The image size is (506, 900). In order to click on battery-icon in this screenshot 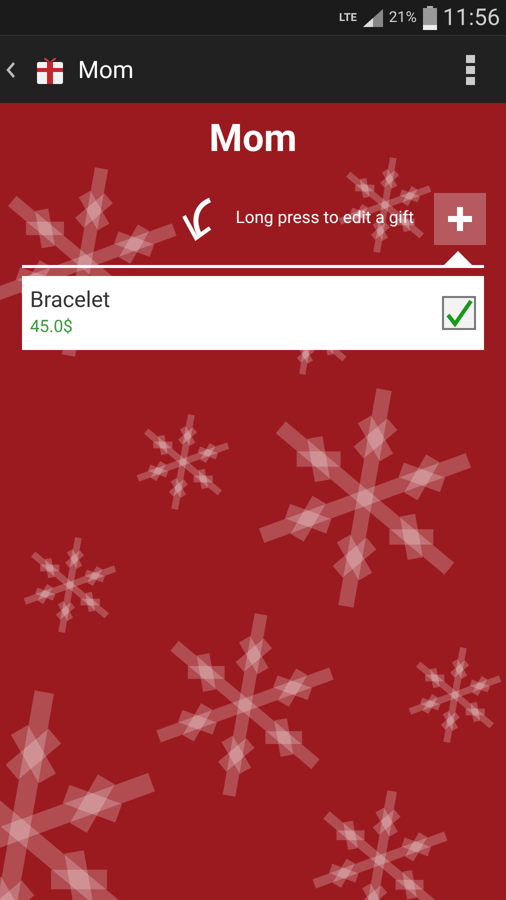, I will do `click(429, 18)`.